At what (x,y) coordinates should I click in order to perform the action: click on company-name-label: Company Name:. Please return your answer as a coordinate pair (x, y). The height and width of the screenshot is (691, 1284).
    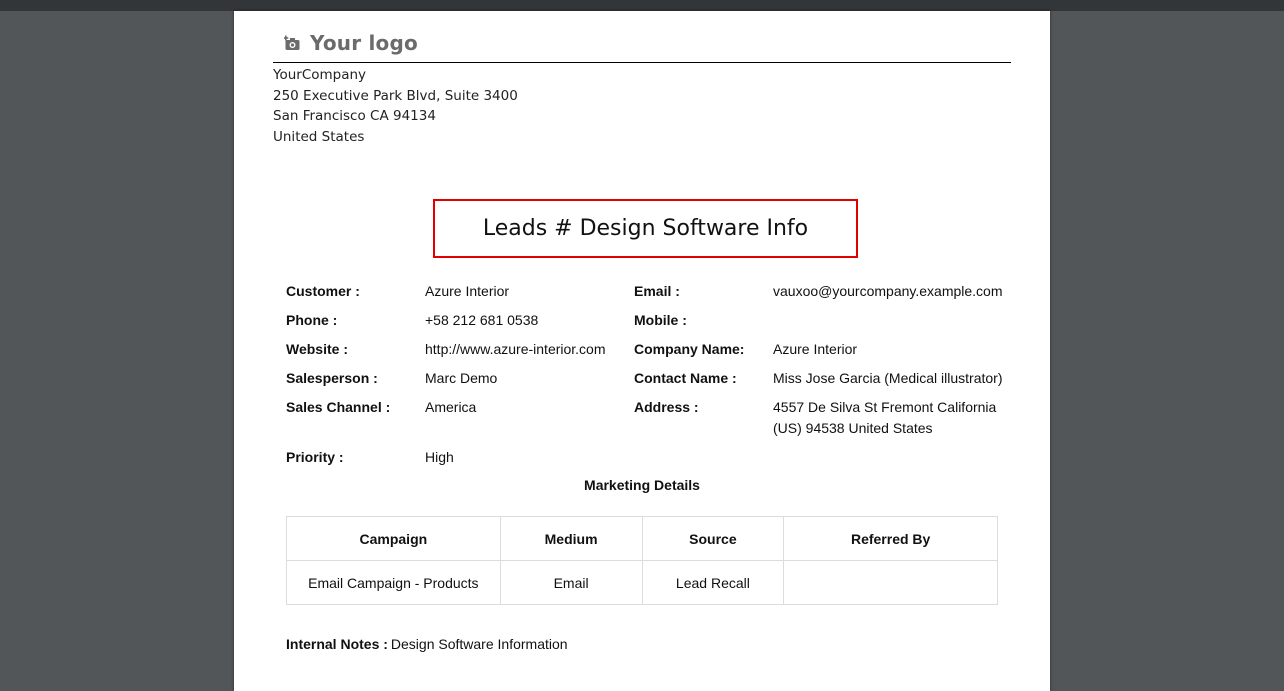
    Looking at the image, I should click on (689, 349).